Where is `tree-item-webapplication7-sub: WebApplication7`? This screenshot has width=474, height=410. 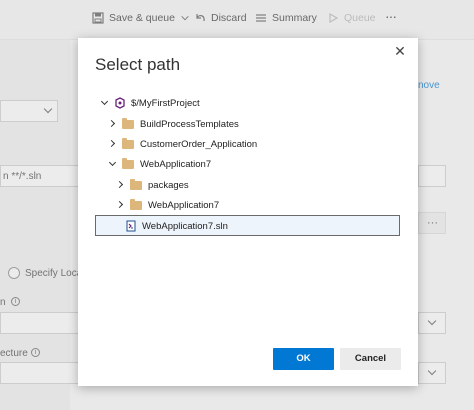
tree-item-webapplication7-sub: WebApplication7 is located at coordinates (167, 205).